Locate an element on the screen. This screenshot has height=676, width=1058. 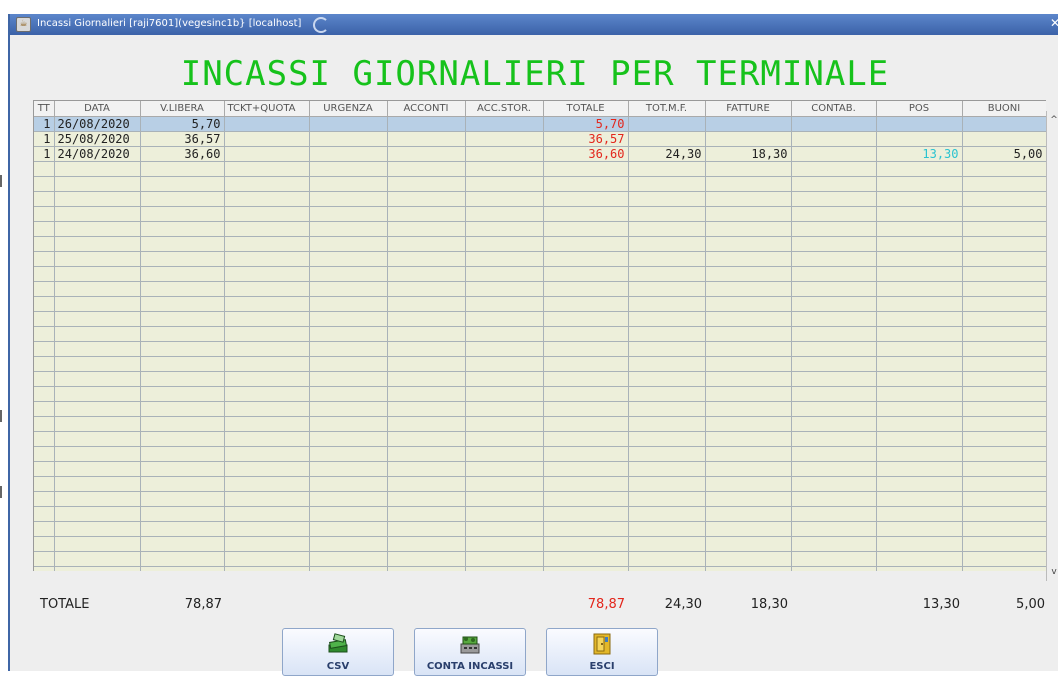
conta-incassi-button: CONTA INCASSI is located at coordinates (470, 652).